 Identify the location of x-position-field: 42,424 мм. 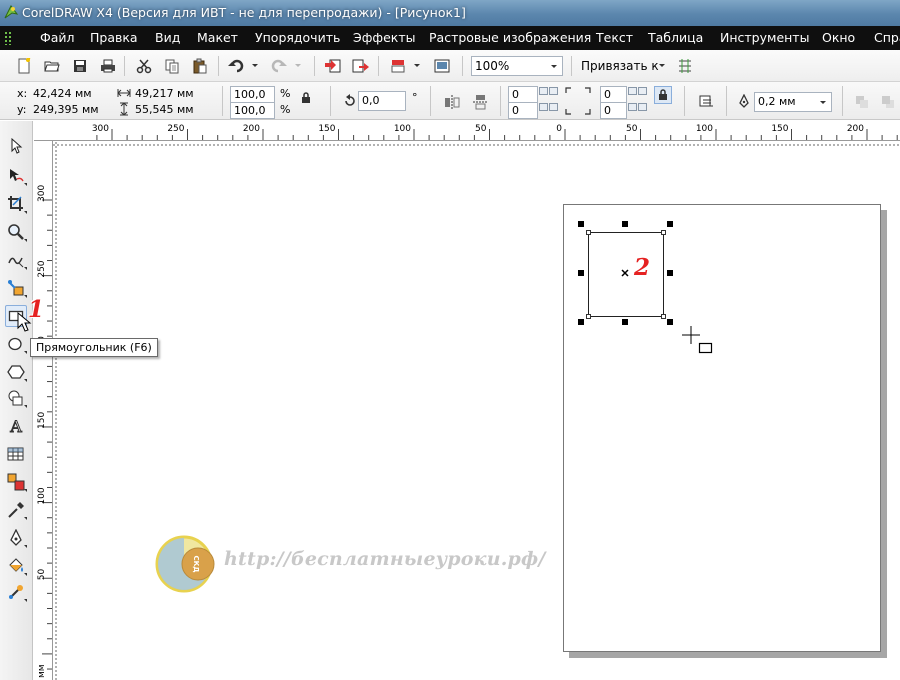
(70, 94).